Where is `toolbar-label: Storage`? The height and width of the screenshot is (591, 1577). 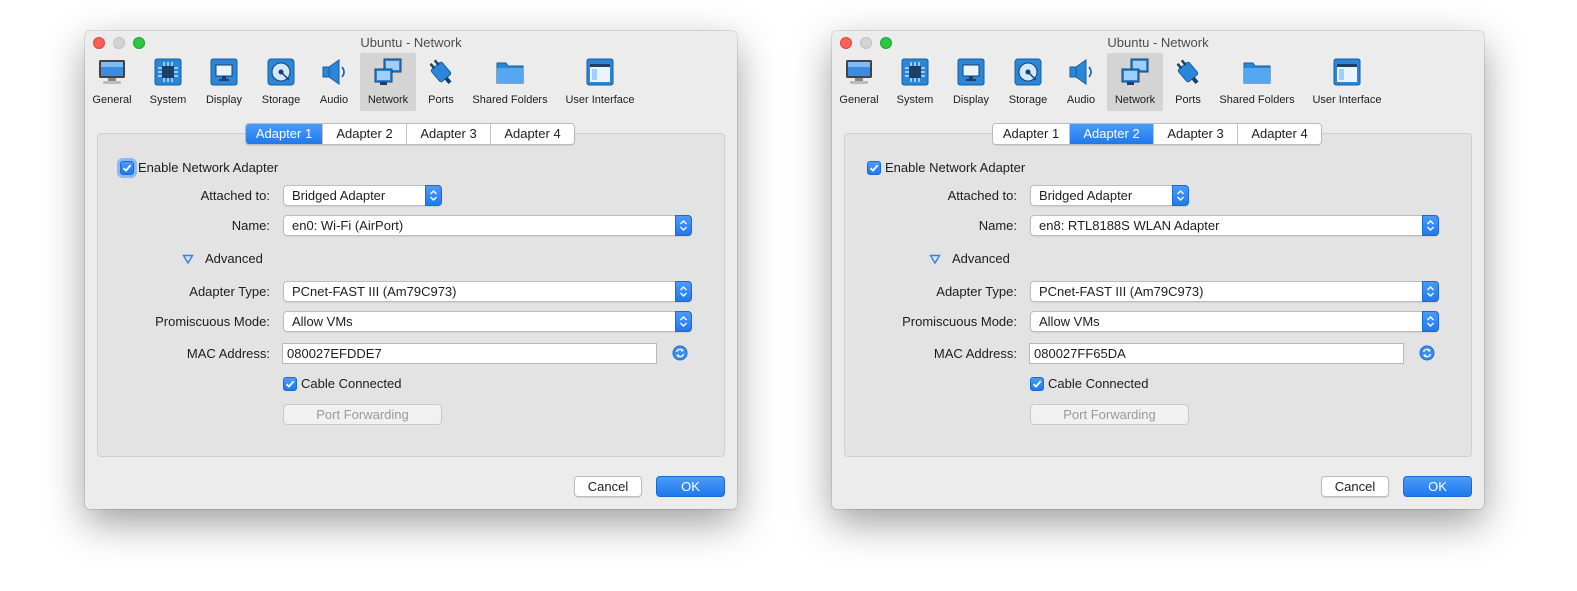
toolbar-label: Storage is located at coordinates (281, 100).